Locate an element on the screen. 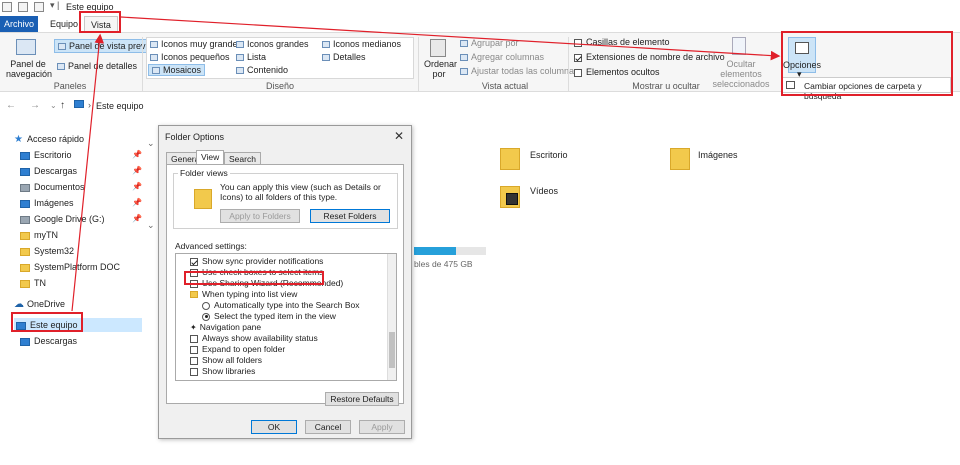  add-columns-icon is located at coordinates (464, 58).